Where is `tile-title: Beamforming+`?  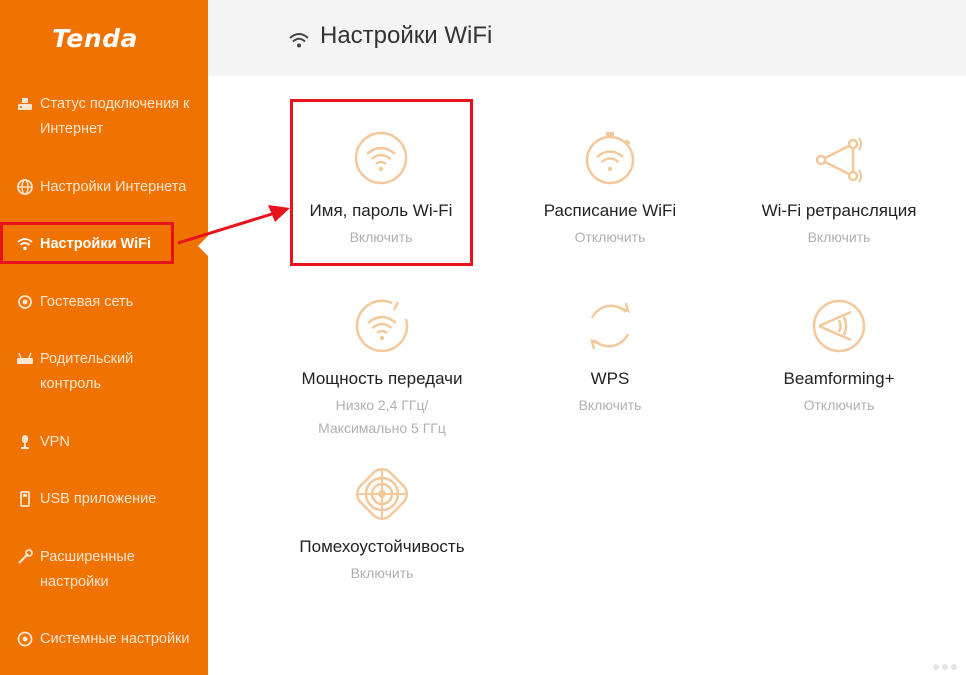
tile-title: Beamforming+ is located at coordinates (839, 378).